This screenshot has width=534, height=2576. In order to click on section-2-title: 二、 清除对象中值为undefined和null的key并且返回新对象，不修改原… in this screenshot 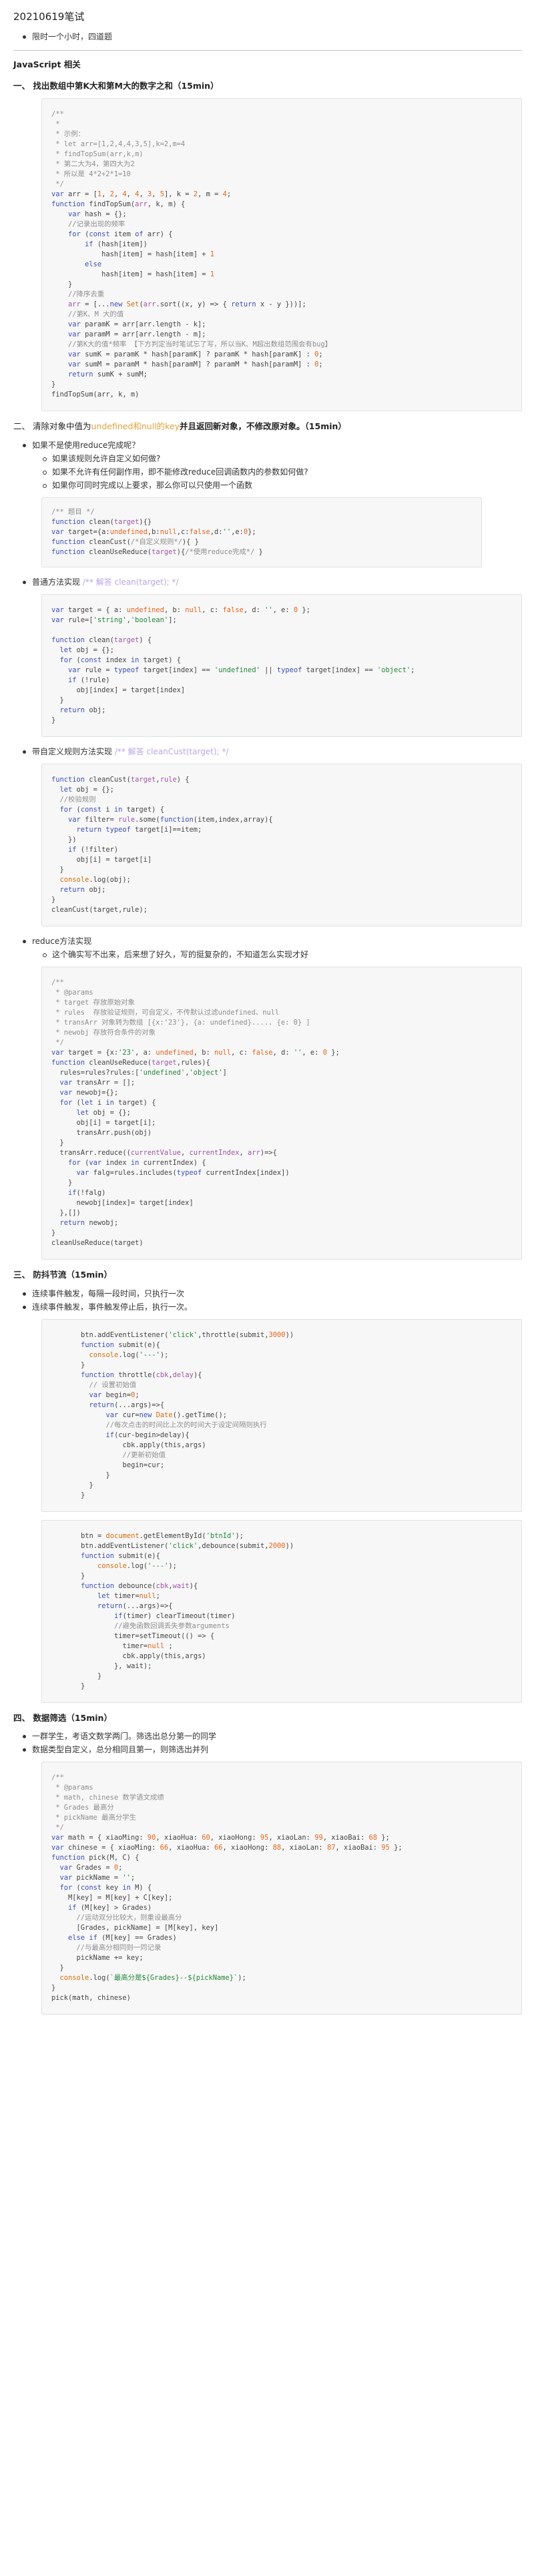, I will do `click(267, 427)`.